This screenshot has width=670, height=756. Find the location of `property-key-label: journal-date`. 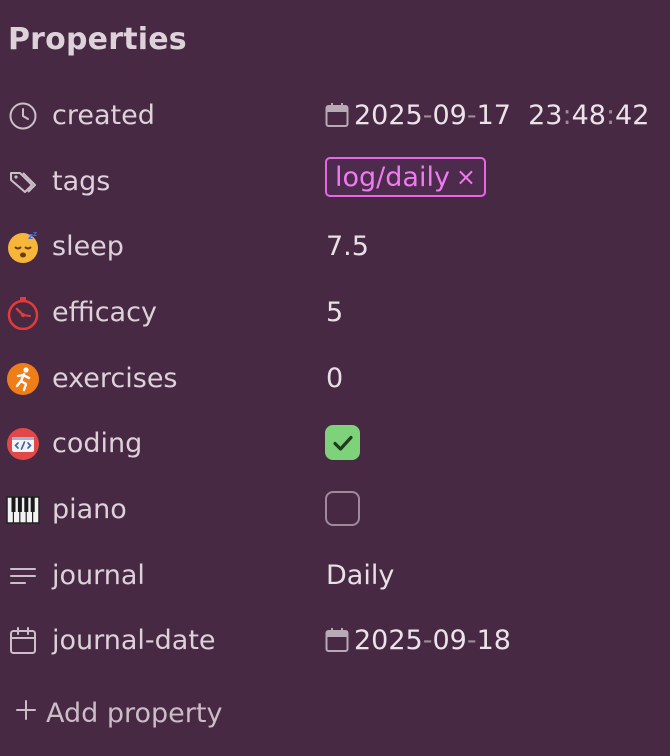

property-key-label: journal-date is located at coordinates (134, 640).